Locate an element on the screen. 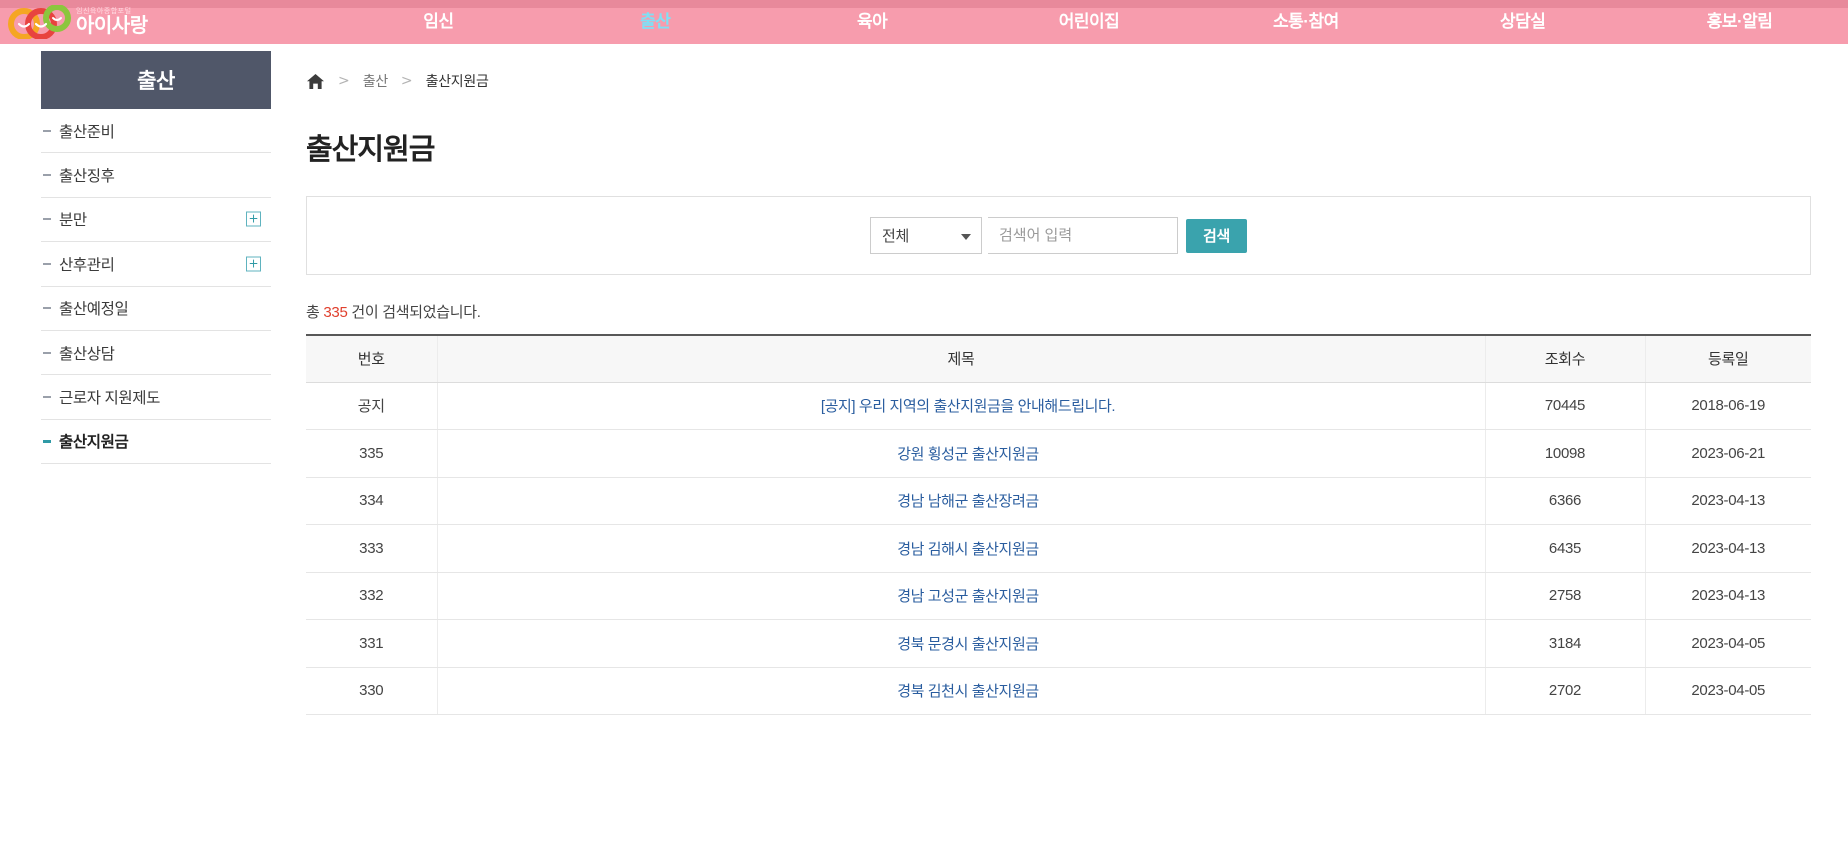 This screenshot has width=1848, height=851. sidebar-item-birth-counseling: 출산상담 is located at coordinates (156, 353).